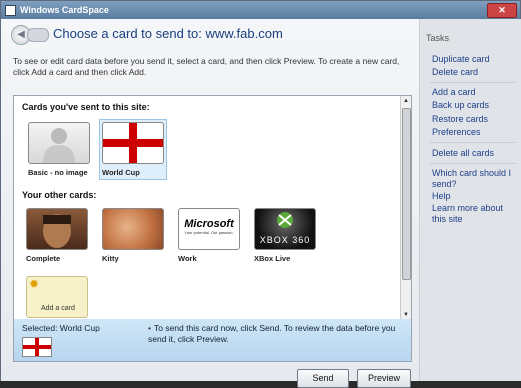  I want to click on task-help: Help, so click(441, 196).